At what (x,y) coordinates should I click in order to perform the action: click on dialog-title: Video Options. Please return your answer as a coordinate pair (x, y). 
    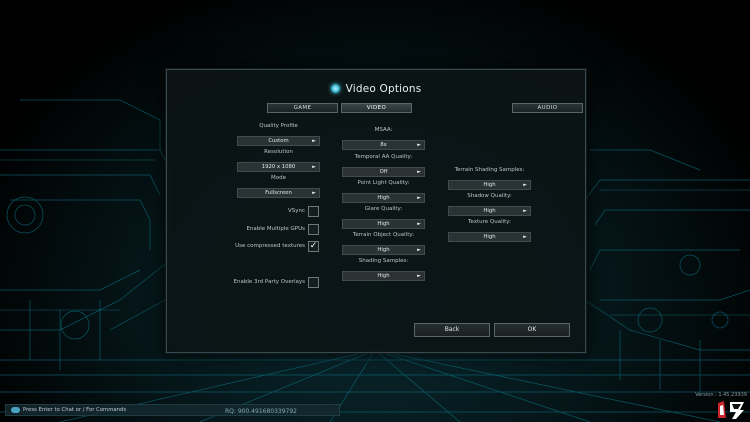
    Looking at the image, I should click on (376, 89).